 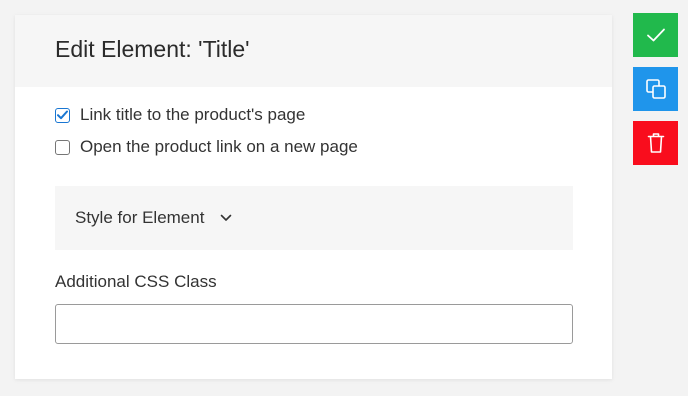 What do you see at coordinates (136, 281) in the screenshot?
I see `css-class-label: Additional CSS Class` at bounding box center [136, 281].